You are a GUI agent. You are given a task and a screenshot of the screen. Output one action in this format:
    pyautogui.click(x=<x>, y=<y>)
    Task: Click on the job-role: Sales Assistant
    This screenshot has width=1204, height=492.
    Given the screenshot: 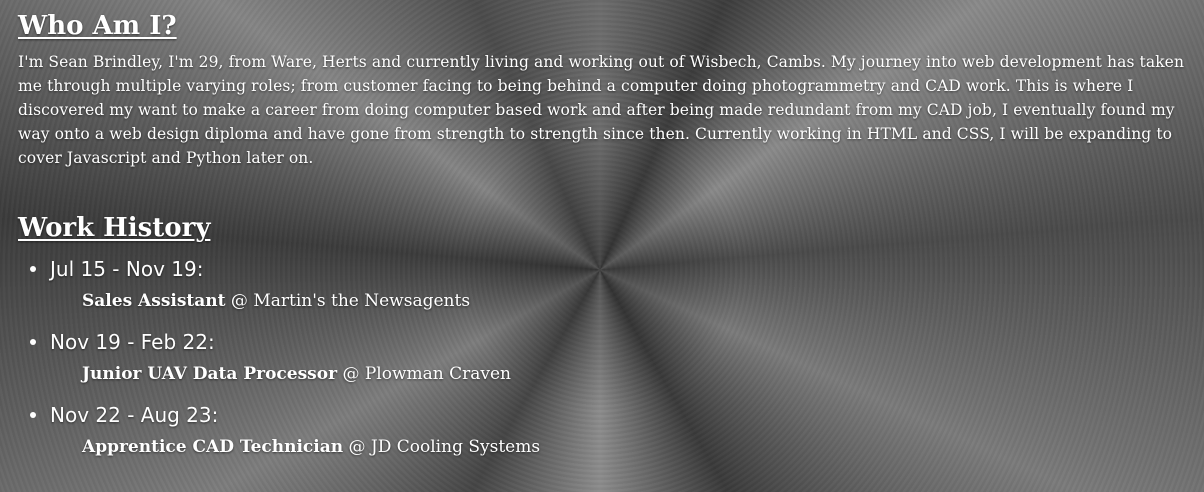 What is the action you would take?
    pyautogui.click(x=154, y=301)
    